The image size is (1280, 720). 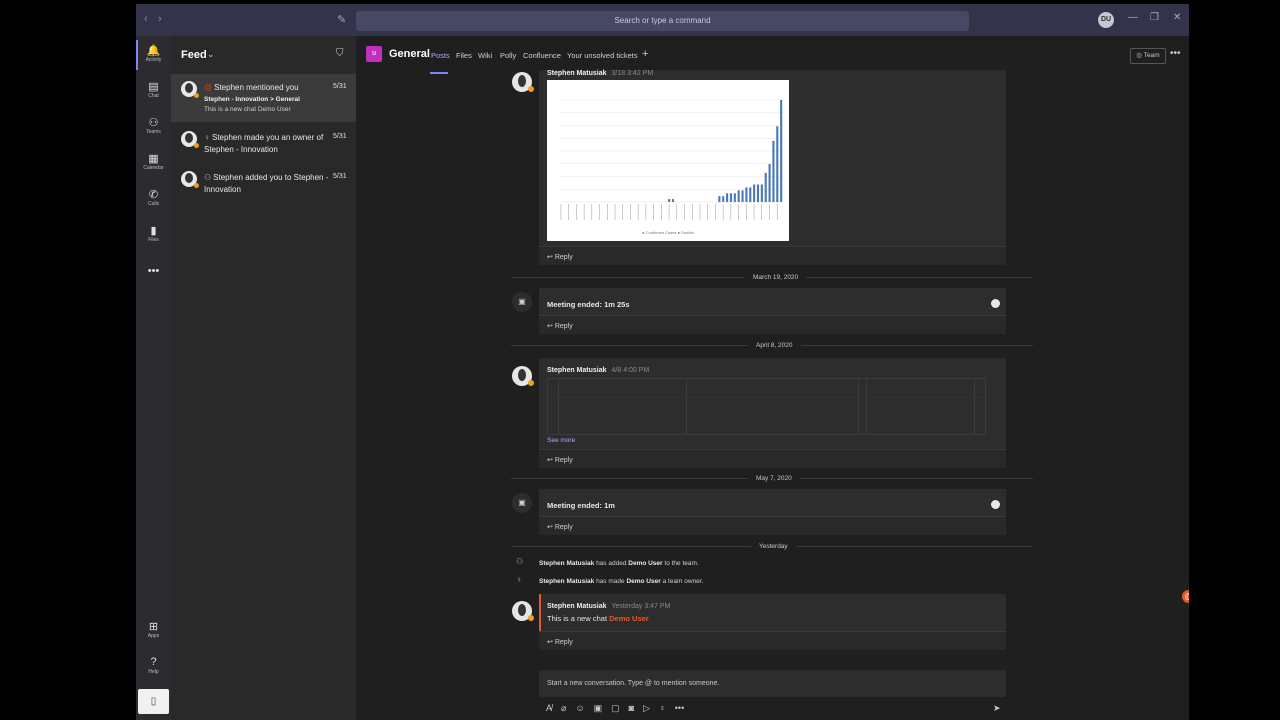 I want to click on praise-icon: ♀, so click(x=662, y=708).